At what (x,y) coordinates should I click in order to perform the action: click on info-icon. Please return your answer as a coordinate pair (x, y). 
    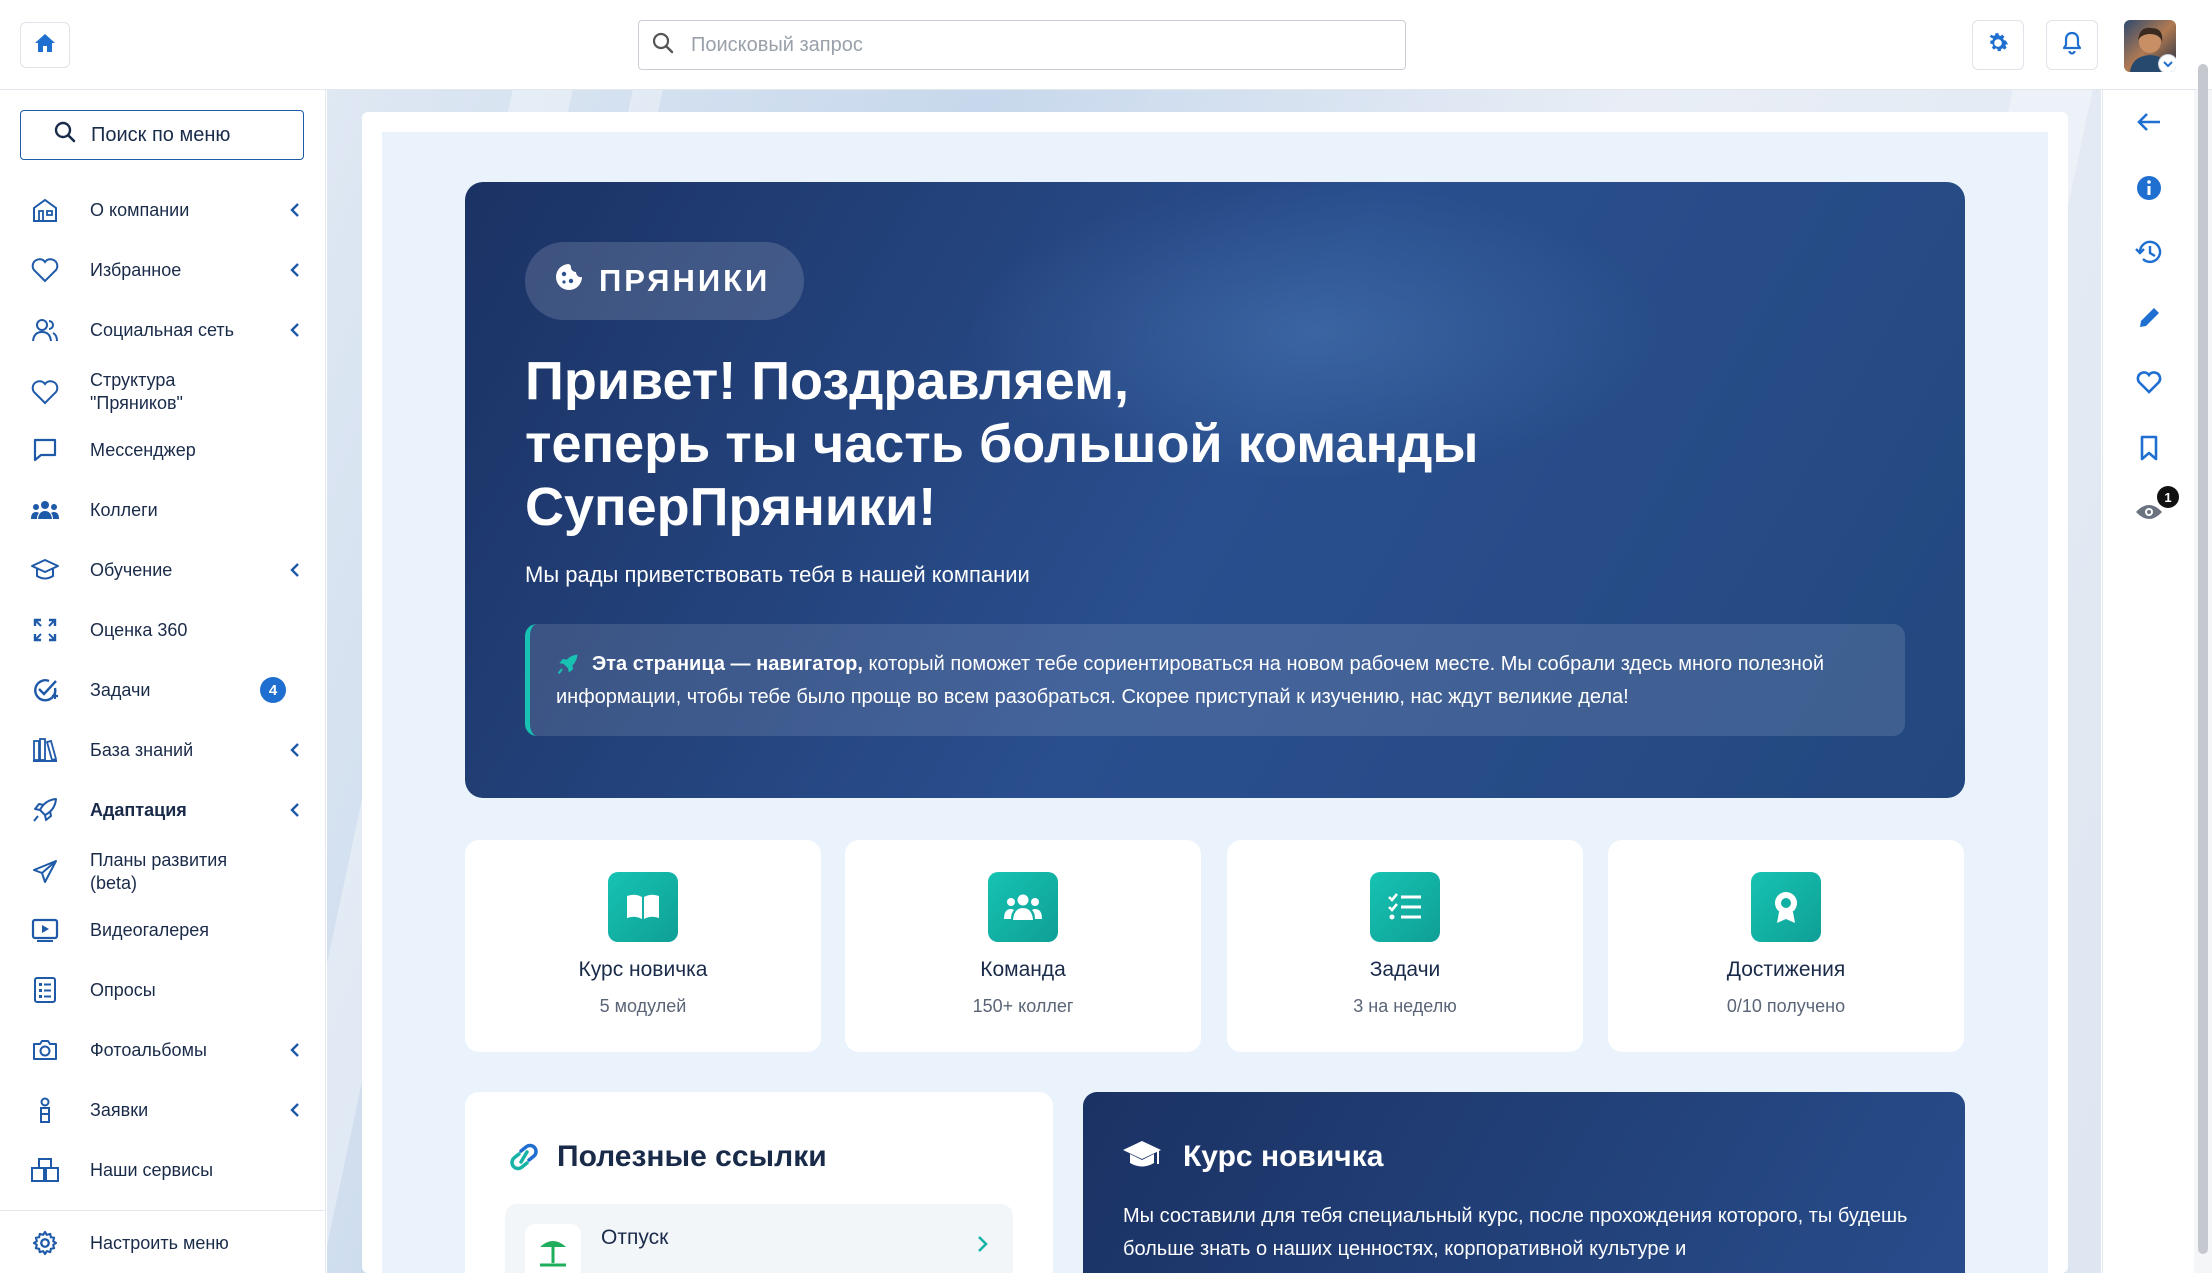
    Looking at the image, I should click on (2149, 188).